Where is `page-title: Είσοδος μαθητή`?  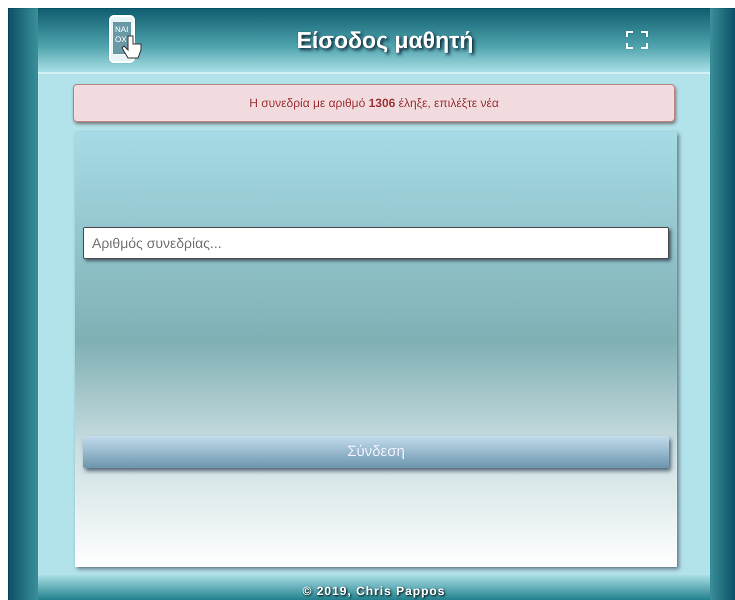 page-title: Είσοδος μαθητή is located at coordinates (385, 40).